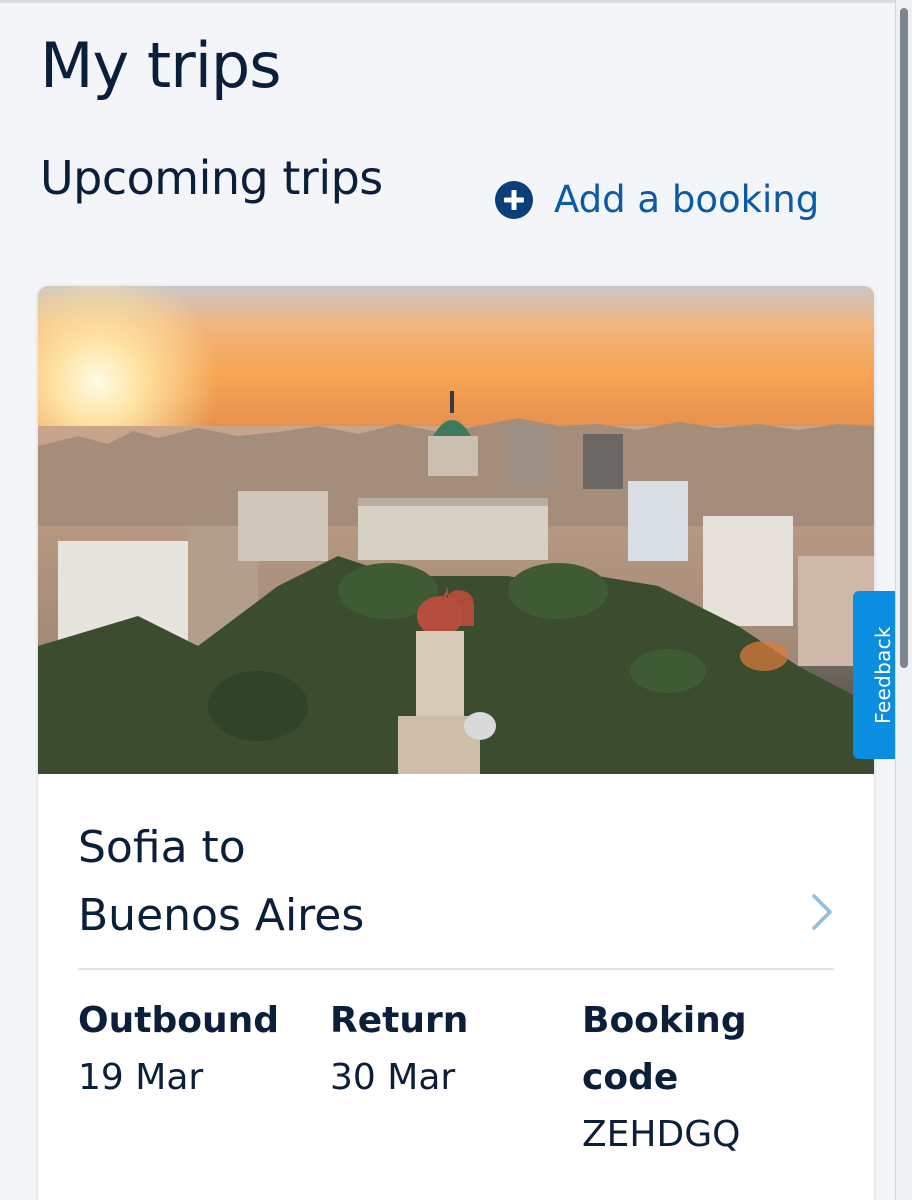  I want to click on booking-code-label: Booking code, so click(664, 1049).